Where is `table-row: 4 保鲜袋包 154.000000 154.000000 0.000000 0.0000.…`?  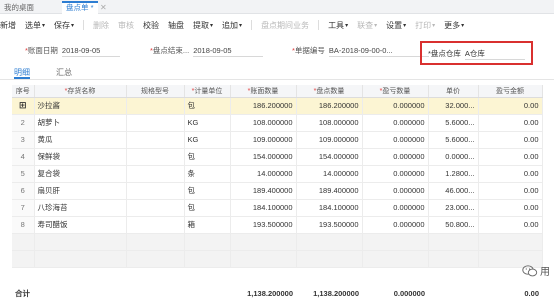 table-row: 4 保鲜袋包 154.000000 154.000000 0.000000 0.0000.… is located at coordinates (277, 157).